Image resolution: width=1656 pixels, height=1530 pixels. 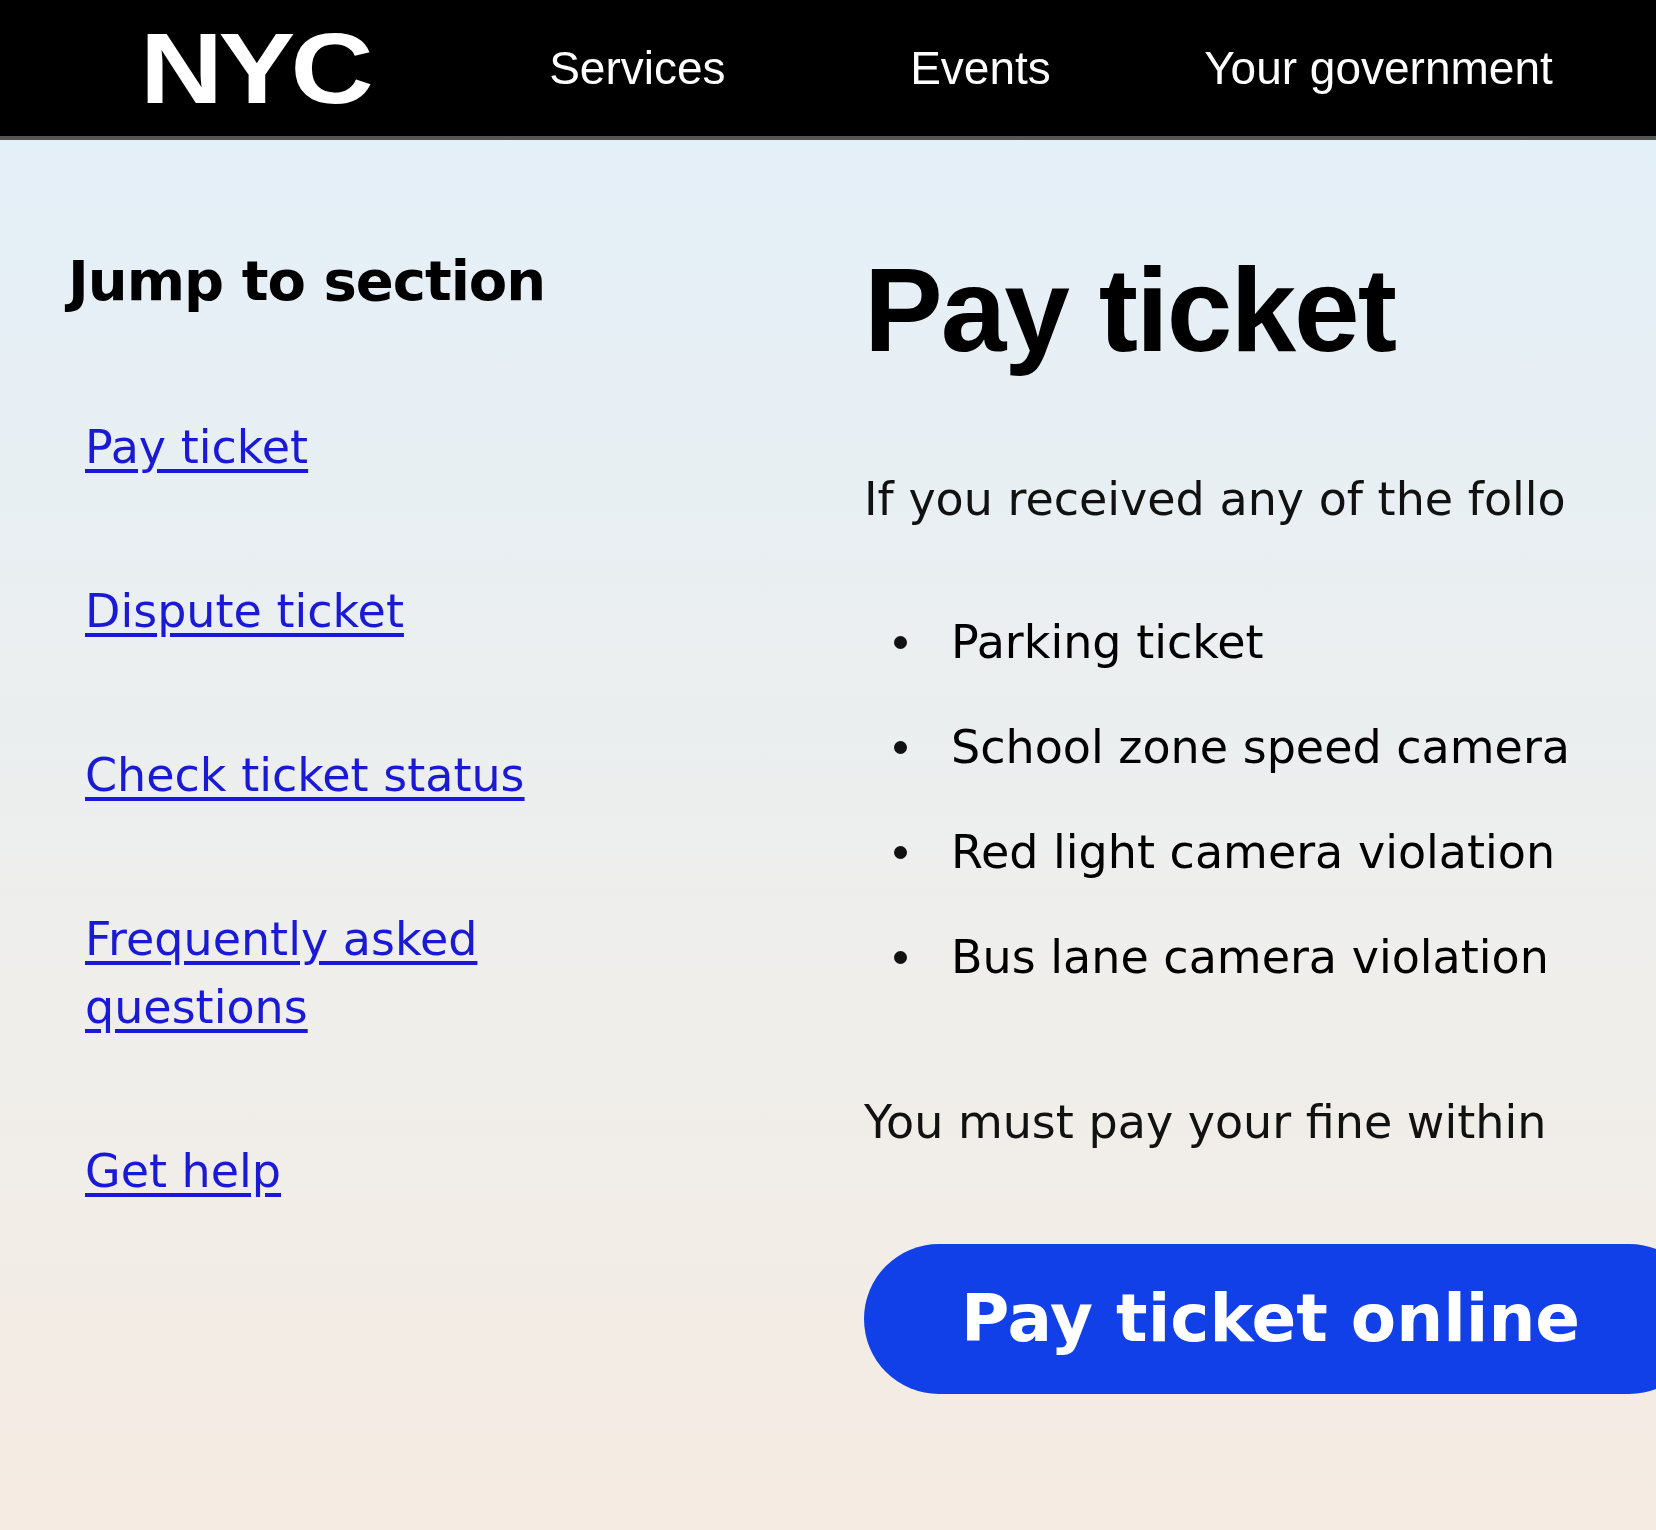 I want to click on list-item: School zone speed camera, so click(x=1260, y=747).